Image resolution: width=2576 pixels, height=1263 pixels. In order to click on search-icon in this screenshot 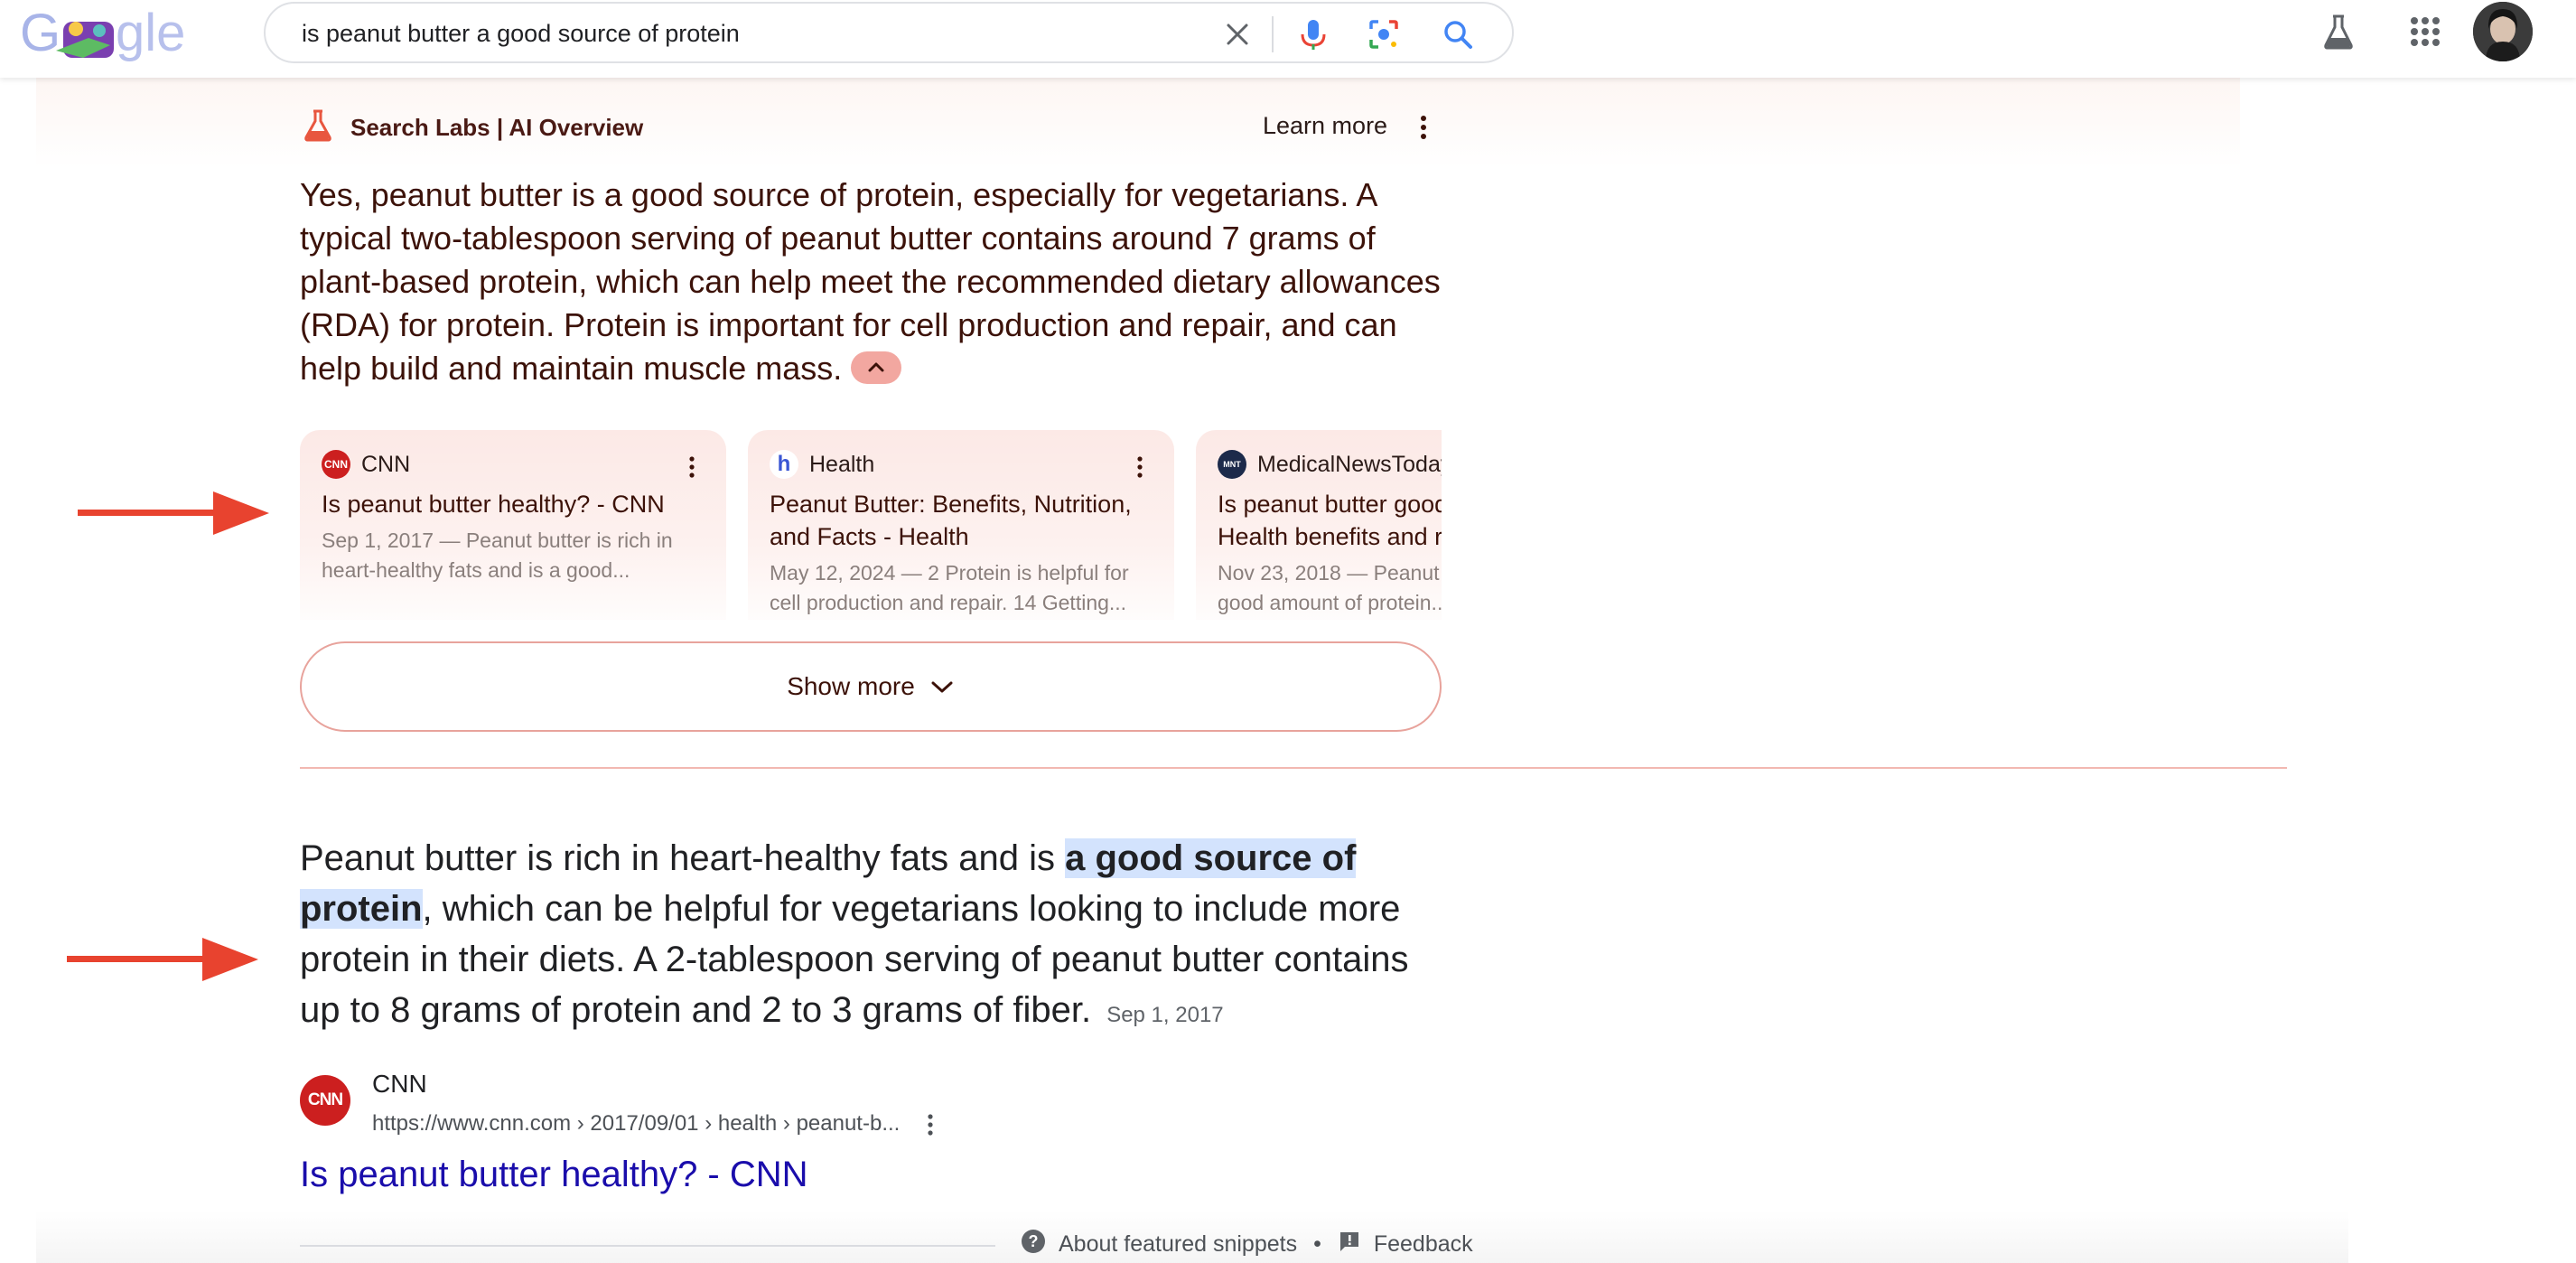, I will do `click(1458, 34)`.